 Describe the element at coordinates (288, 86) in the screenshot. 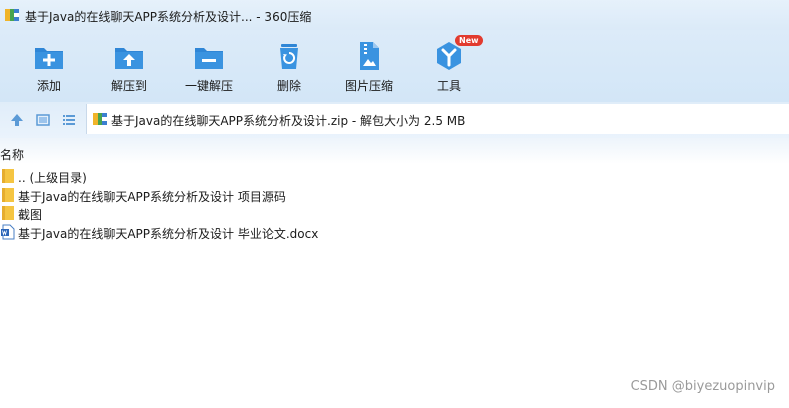

I see `delete-label: 删除` at that location.